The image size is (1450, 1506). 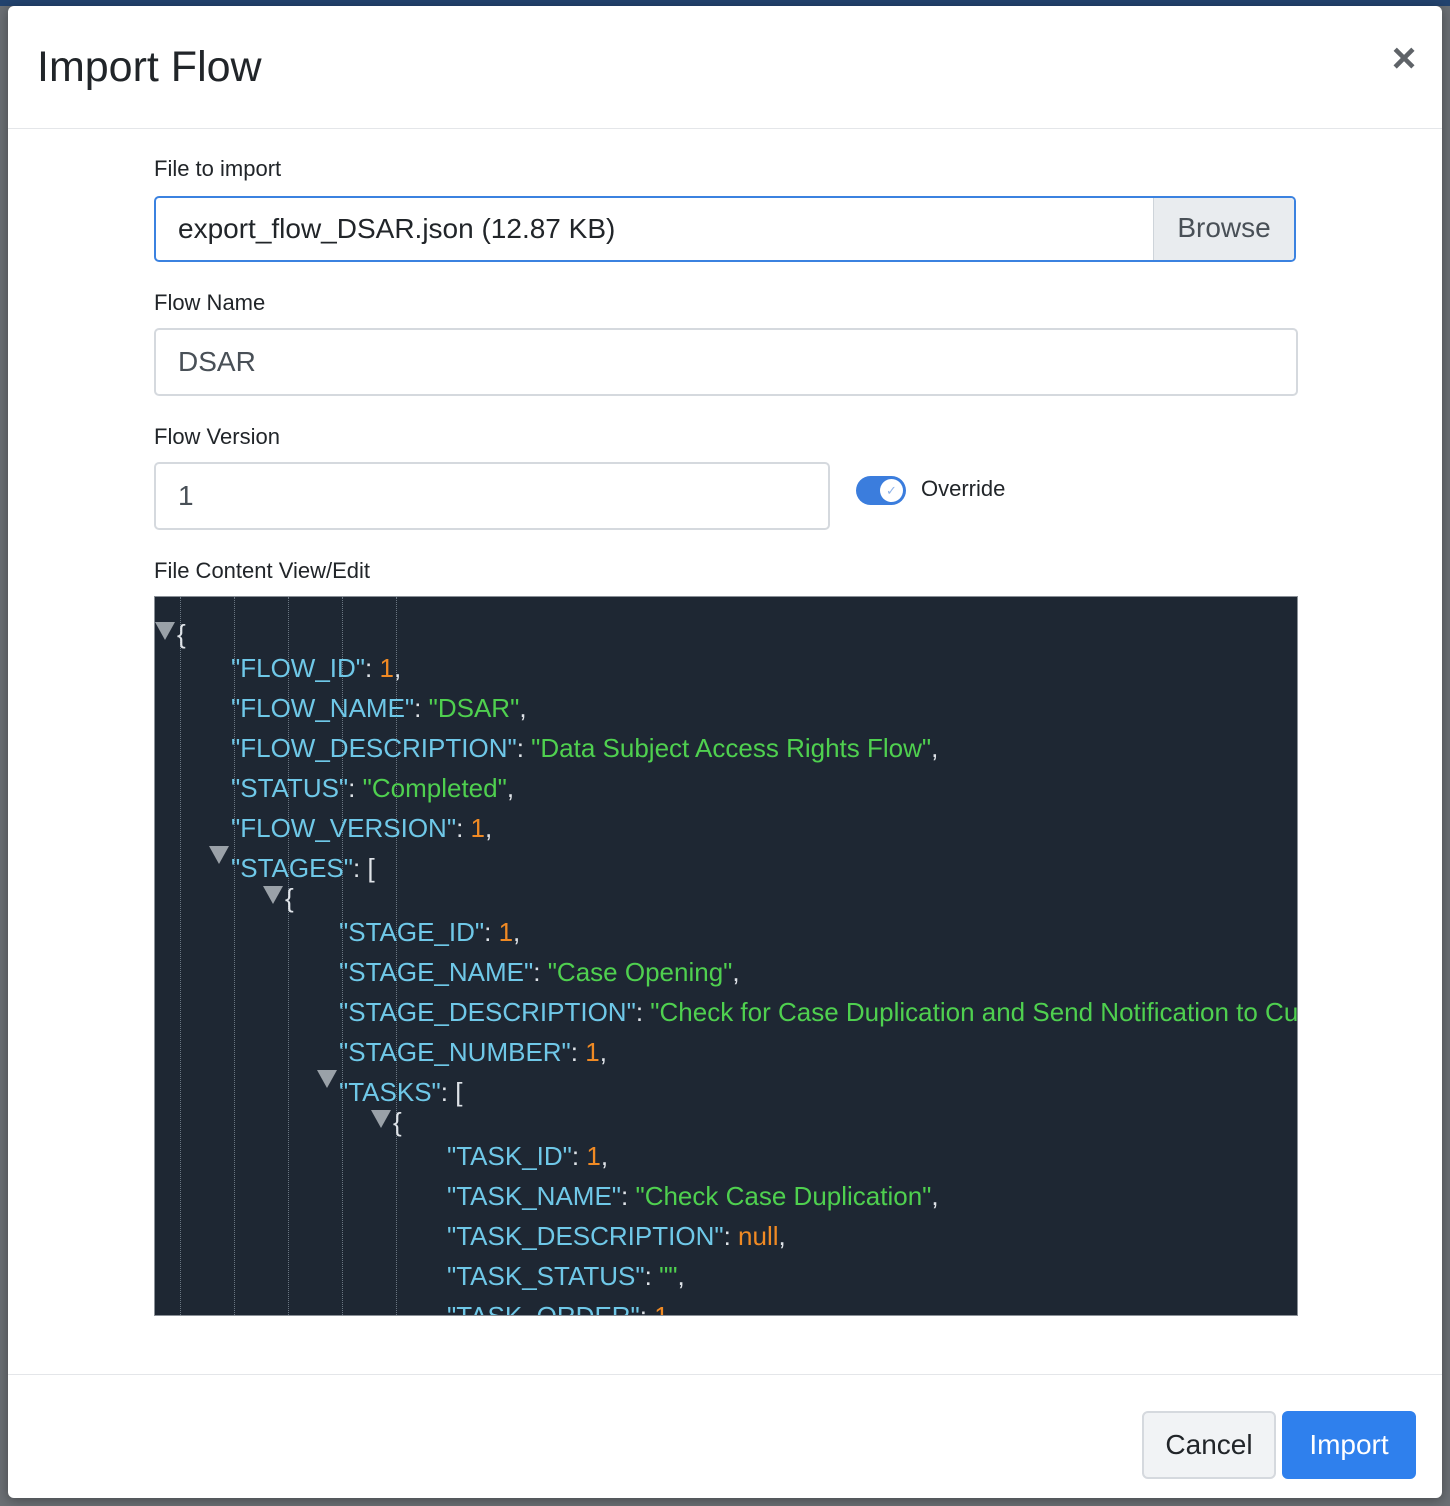 I want to click on browse-button: Browse, so click(x=1223, y=229).